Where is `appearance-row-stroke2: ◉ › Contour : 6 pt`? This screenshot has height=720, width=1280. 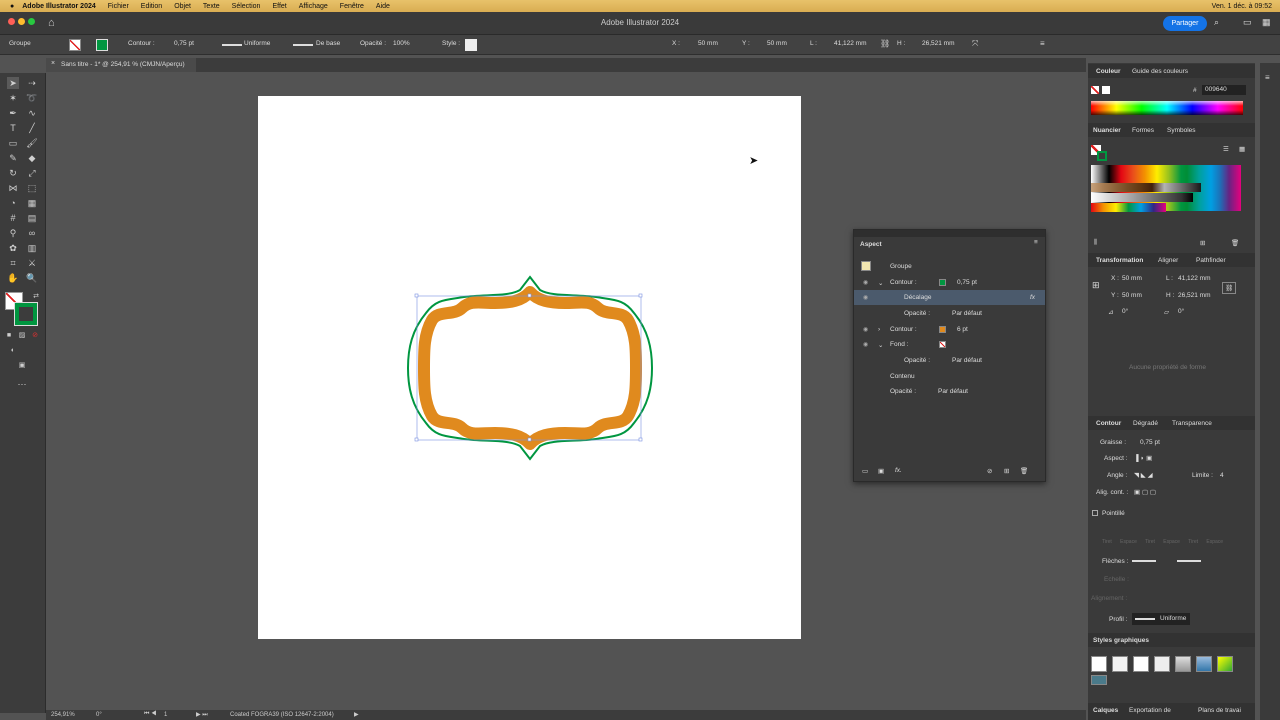
appearance-row-stroke2: ◉ › Contour : 6 pt is located at coordinates (949, 329).